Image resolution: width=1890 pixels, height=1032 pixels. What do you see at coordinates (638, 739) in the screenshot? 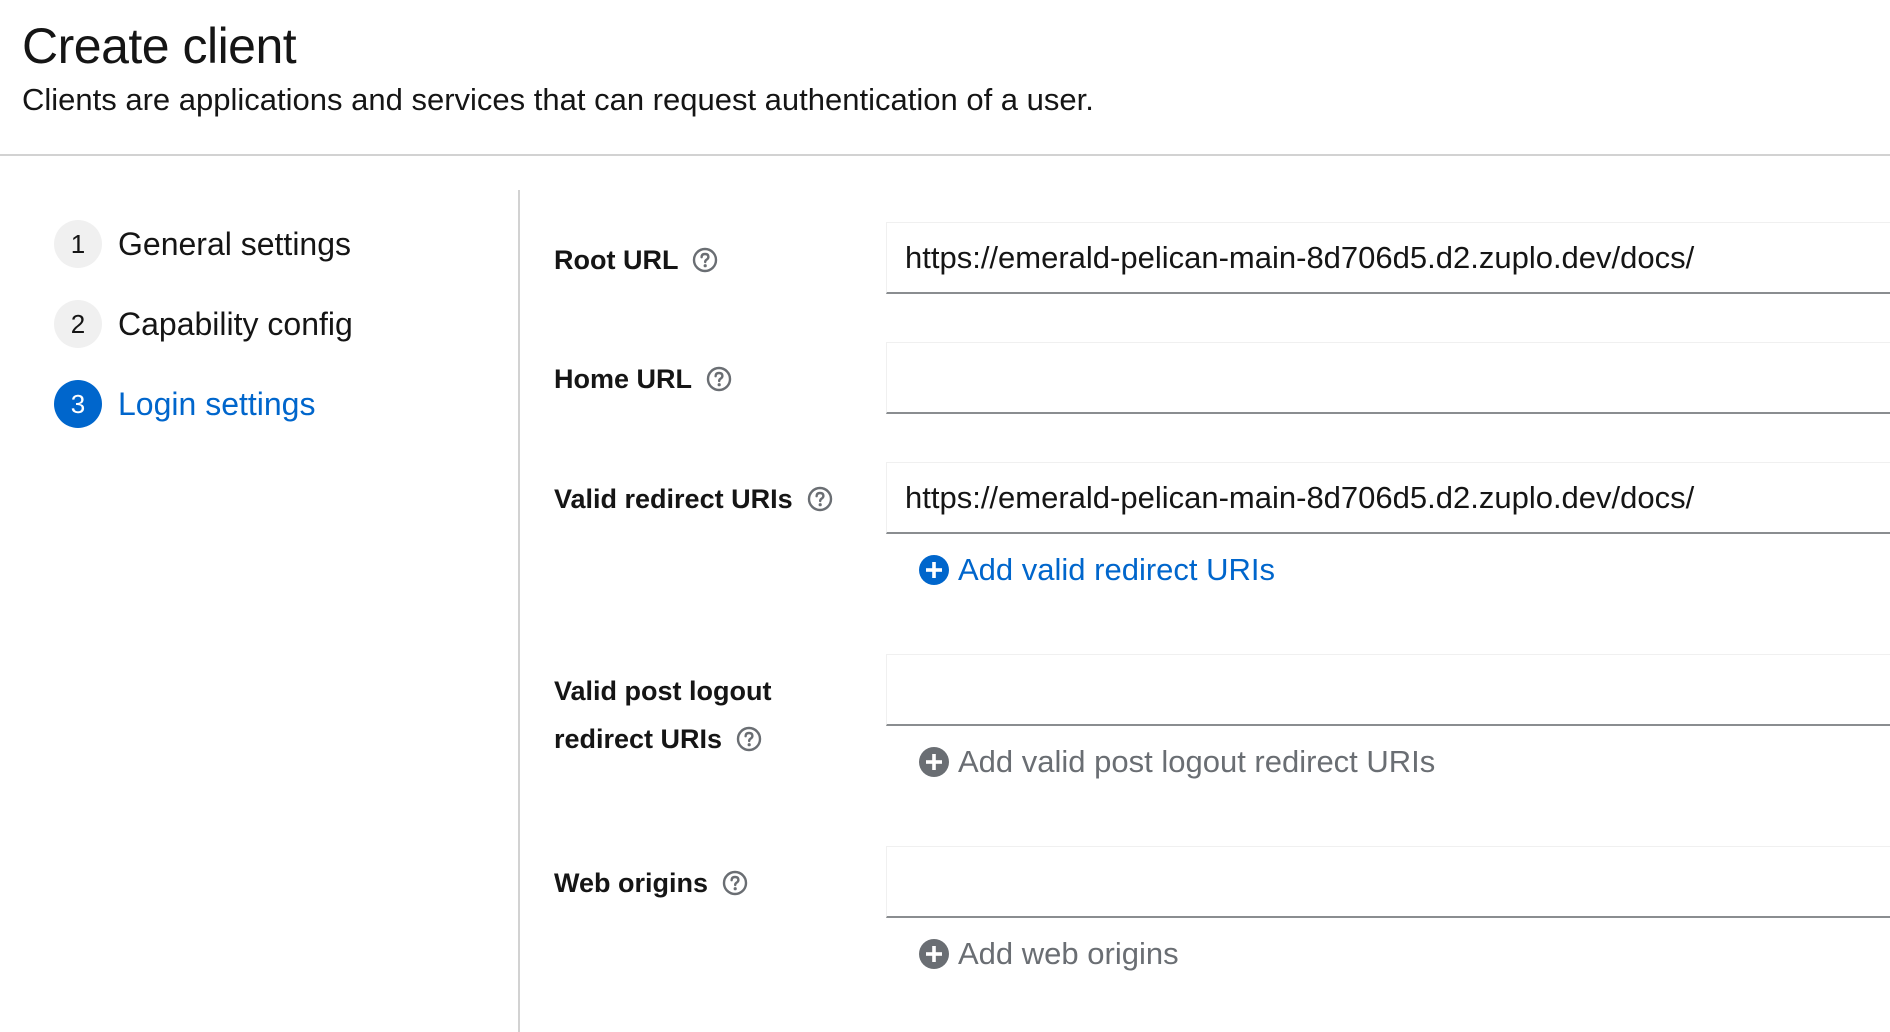
I see `valid-post-logout-label-text-2: redirect URIs` at bounding box center [638, 739].